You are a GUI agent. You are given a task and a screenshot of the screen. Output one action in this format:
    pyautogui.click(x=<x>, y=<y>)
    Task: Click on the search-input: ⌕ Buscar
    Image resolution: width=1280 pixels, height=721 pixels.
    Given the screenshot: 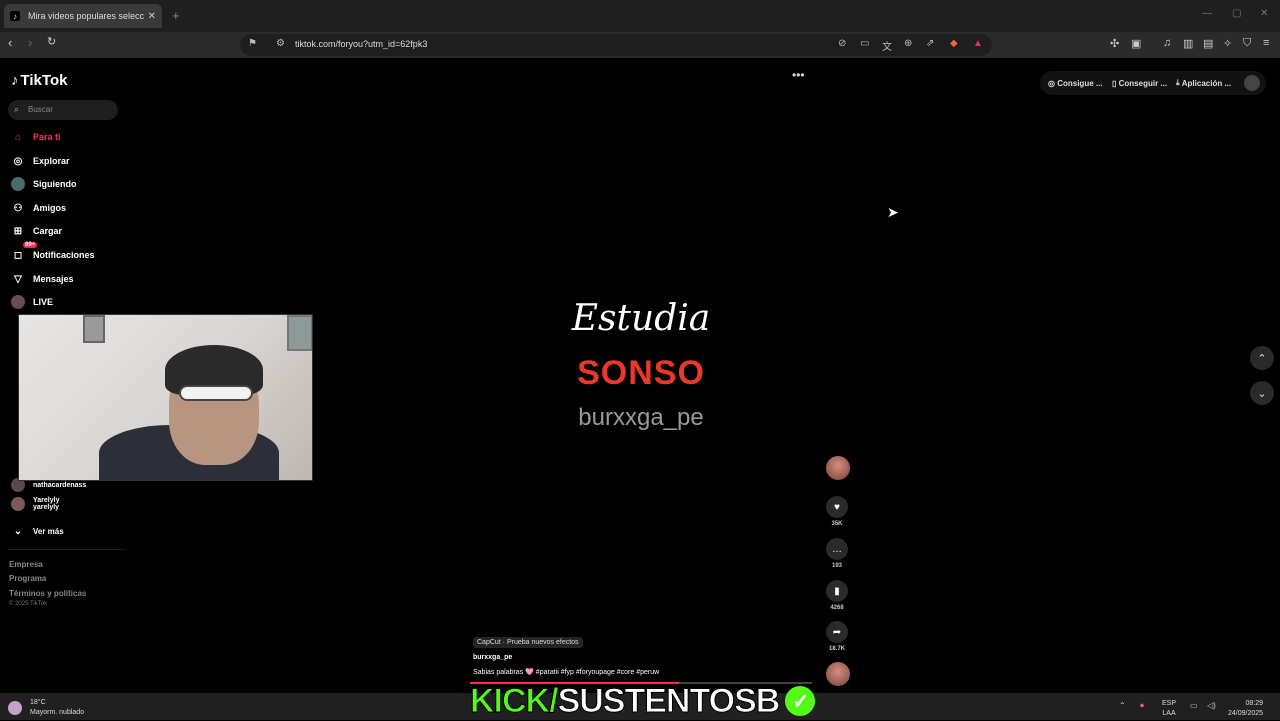 What is the action you would take?
    pyautogui.click(x=63, y=110)
    